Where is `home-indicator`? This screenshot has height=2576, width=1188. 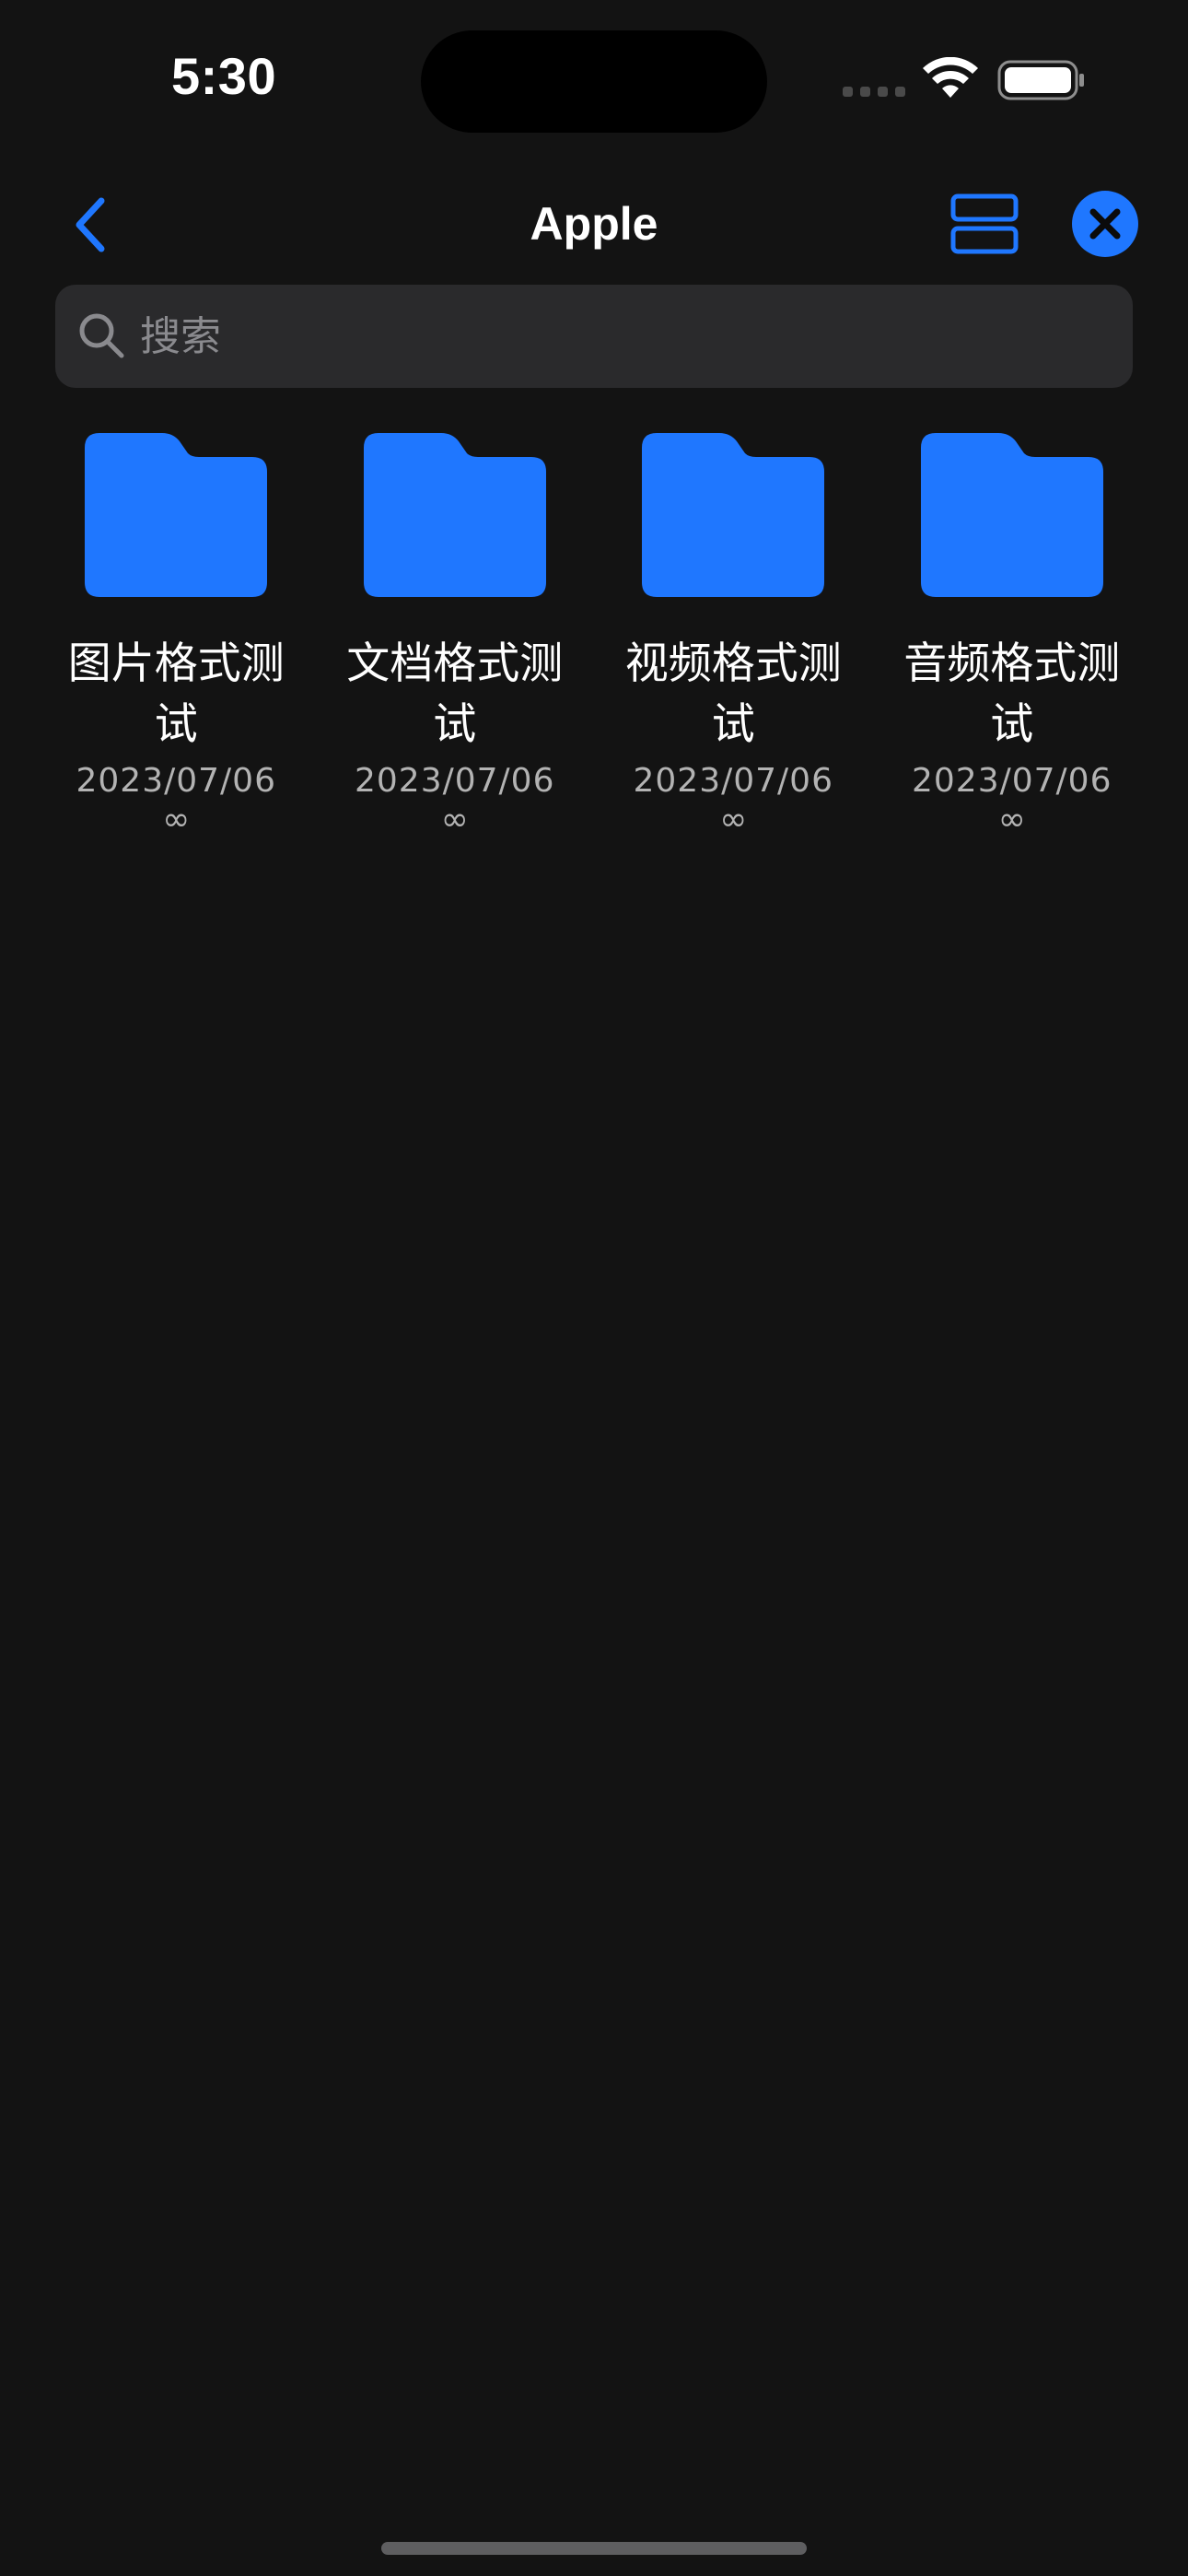
home-indicator is located at coordinates (594, 2548).